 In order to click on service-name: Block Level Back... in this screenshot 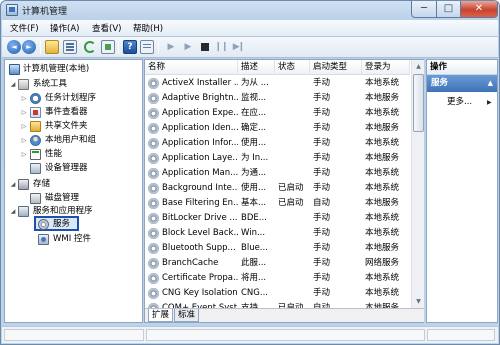, I will do `click(200, 233)`.